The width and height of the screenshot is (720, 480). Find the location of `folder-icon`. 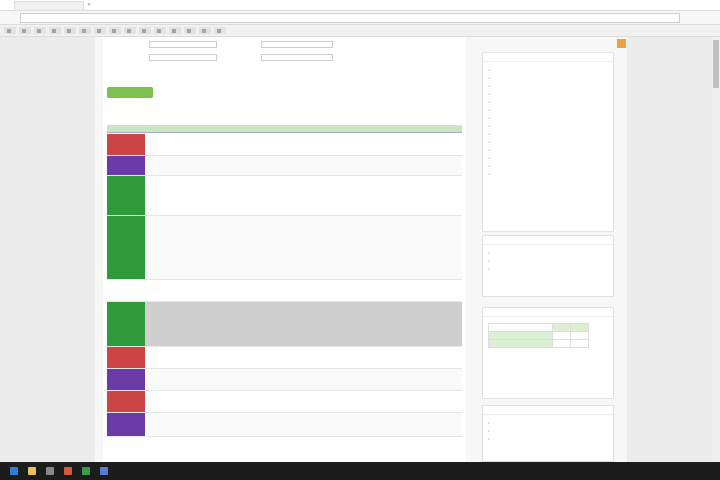

folder-icon is located at coordinates (32, 471).